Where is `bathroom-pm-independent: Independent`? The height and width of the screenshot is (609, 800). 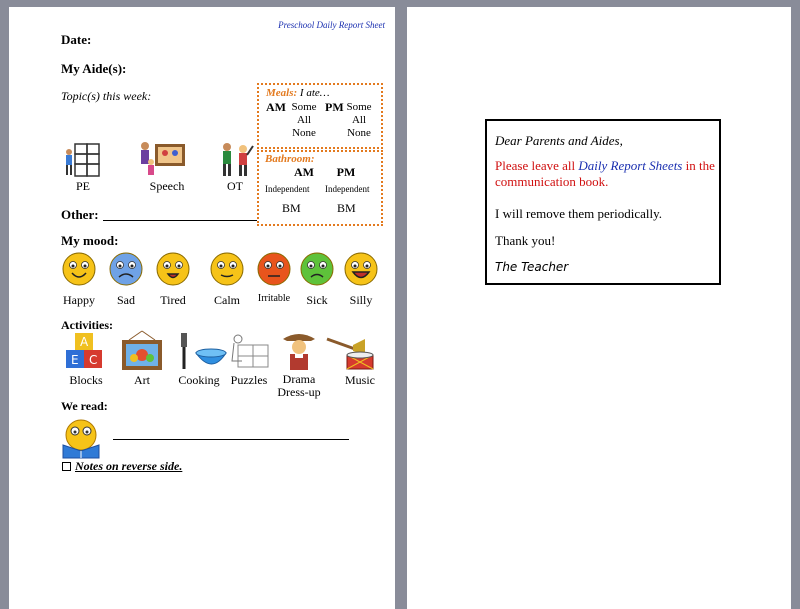
bathroom-pm-independent: Independent is located at coordinates (347, 189).